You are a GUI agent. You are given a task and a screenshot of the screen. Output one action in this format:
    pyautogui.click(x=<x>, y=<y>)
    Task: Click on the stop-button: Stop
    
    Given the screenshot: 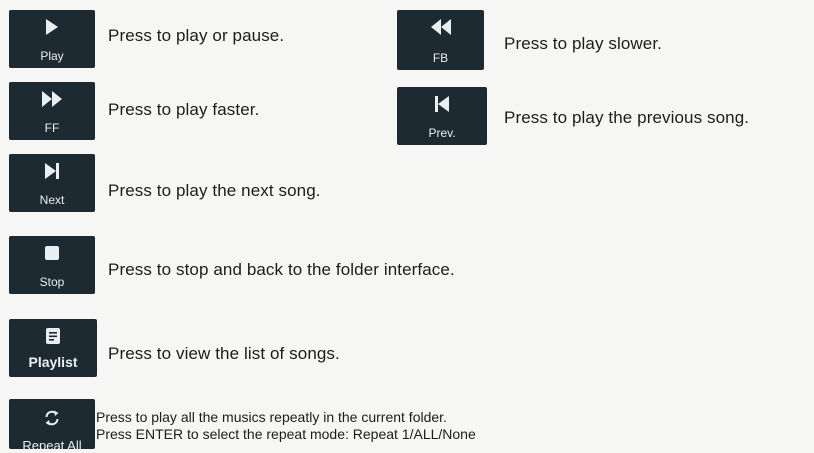 What is the action you would take?
    pyautogui.click(x=52, y=265)
    